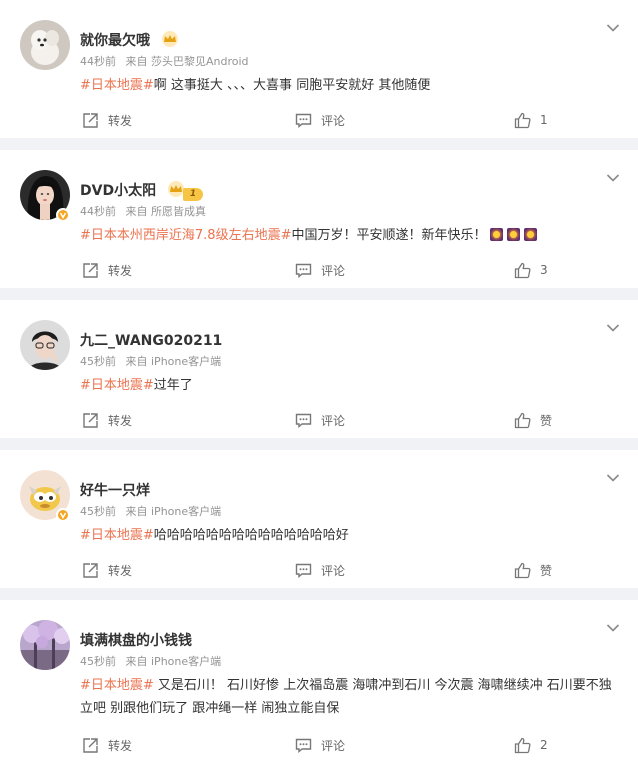 The image size is (638, 760). Describe the element at coordinates (350, 535) in the screenshot. I see `comment-text: #日本地震#哈哈哈哈哈哈哈哈哈哈哈哈哈哈好` at that location.